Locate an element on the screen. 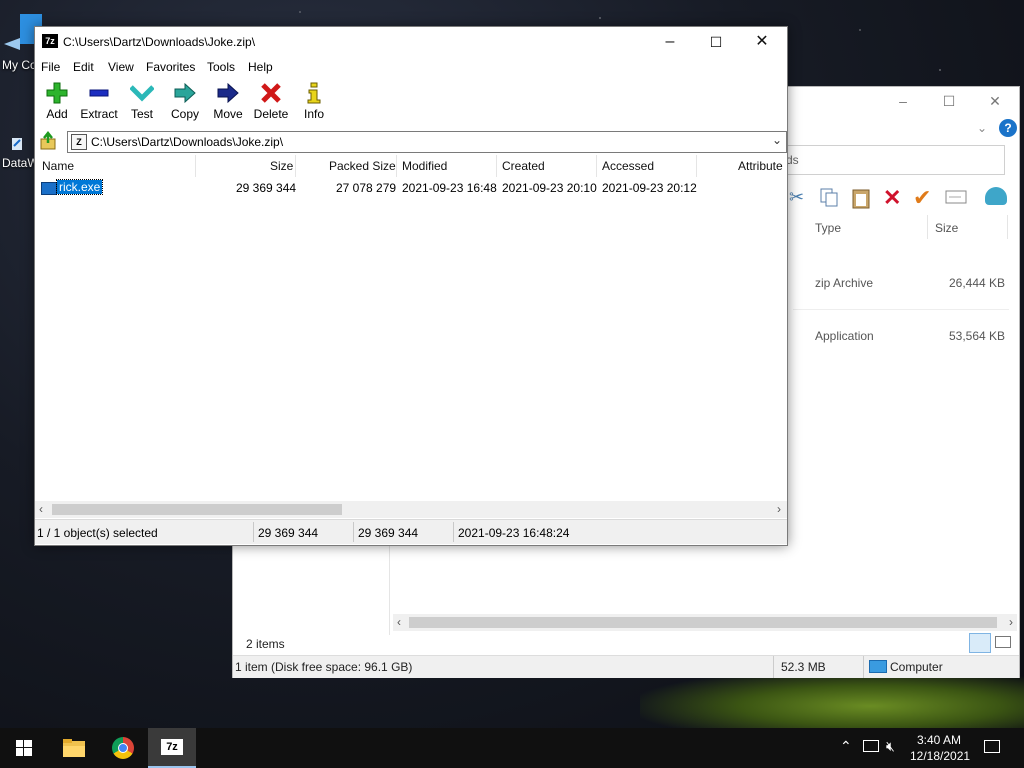 Image resolution: width=1024 pixels, height=768 pixels. exe-file-icon is located at coordinates (49, 188).